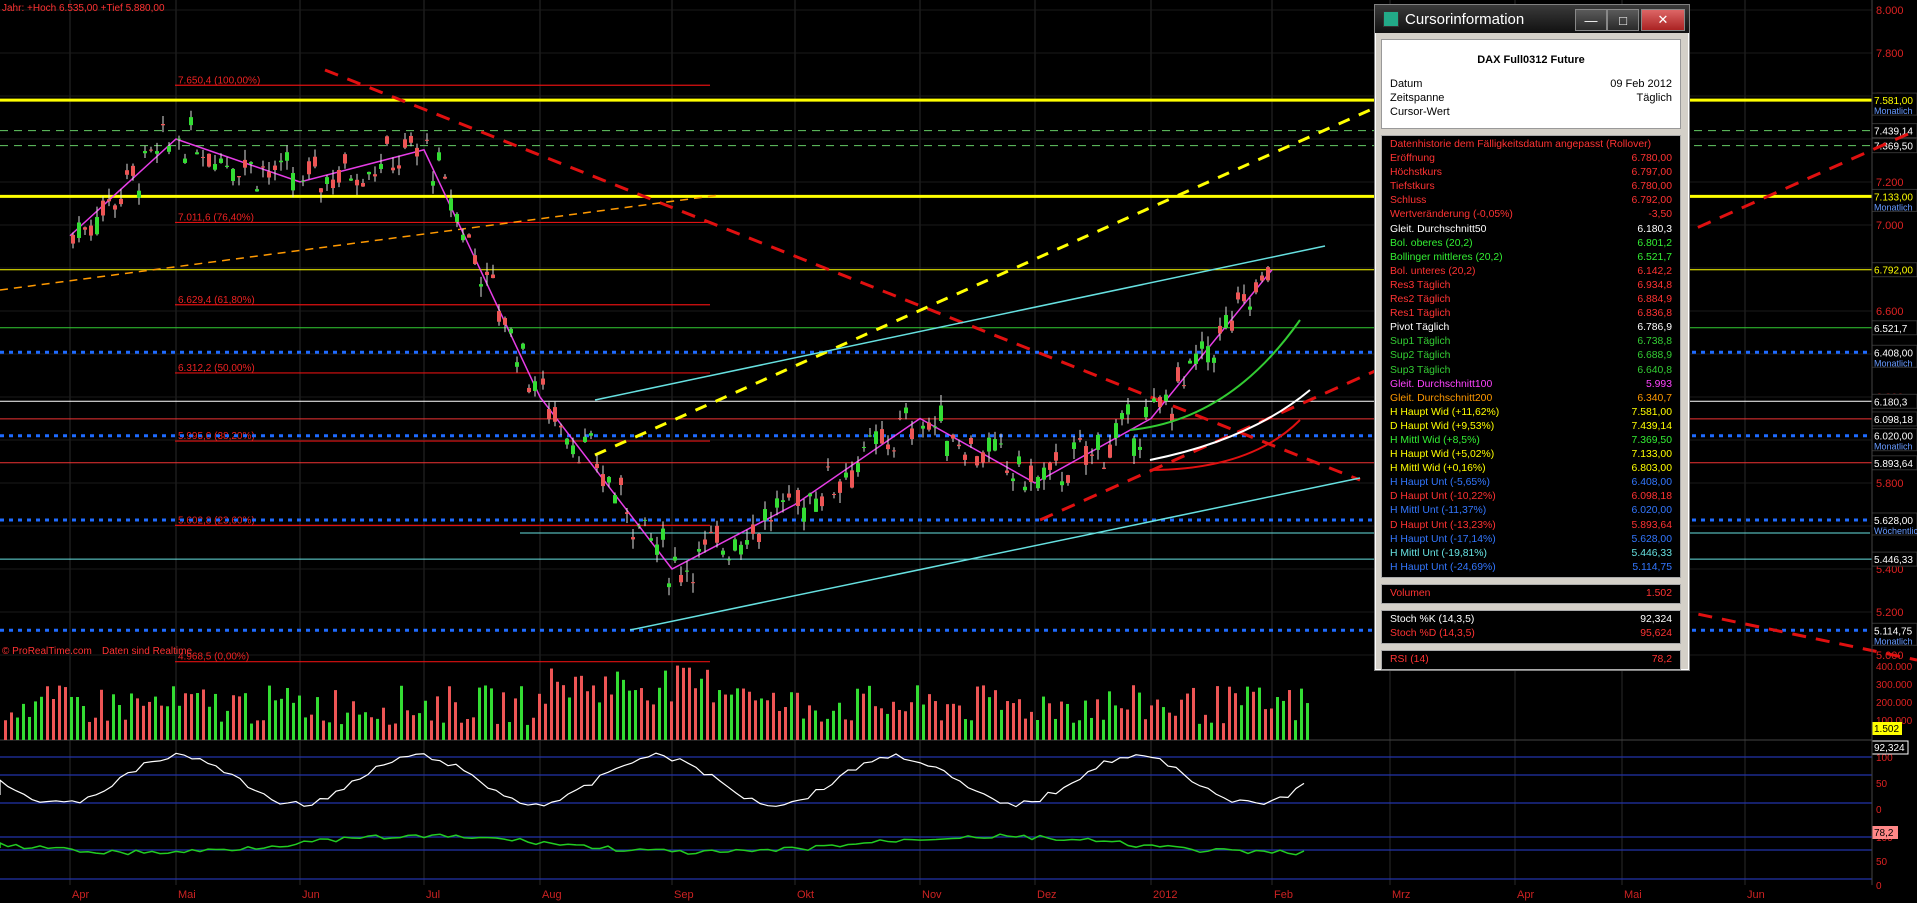 This screenshot has height=903, width=1917. I want to click on indicator-value: 5.446,33, so click(1651, 553).